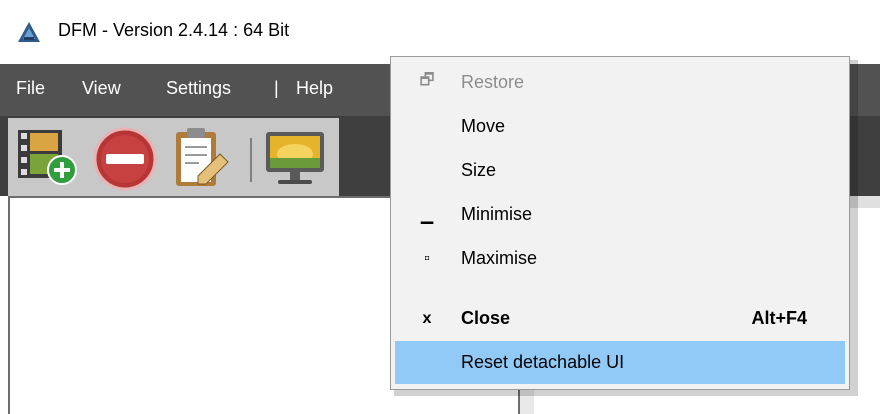 The height and width of the screenshot is (414, 880). I want to click on app-logo-icon, so click(29, 32).